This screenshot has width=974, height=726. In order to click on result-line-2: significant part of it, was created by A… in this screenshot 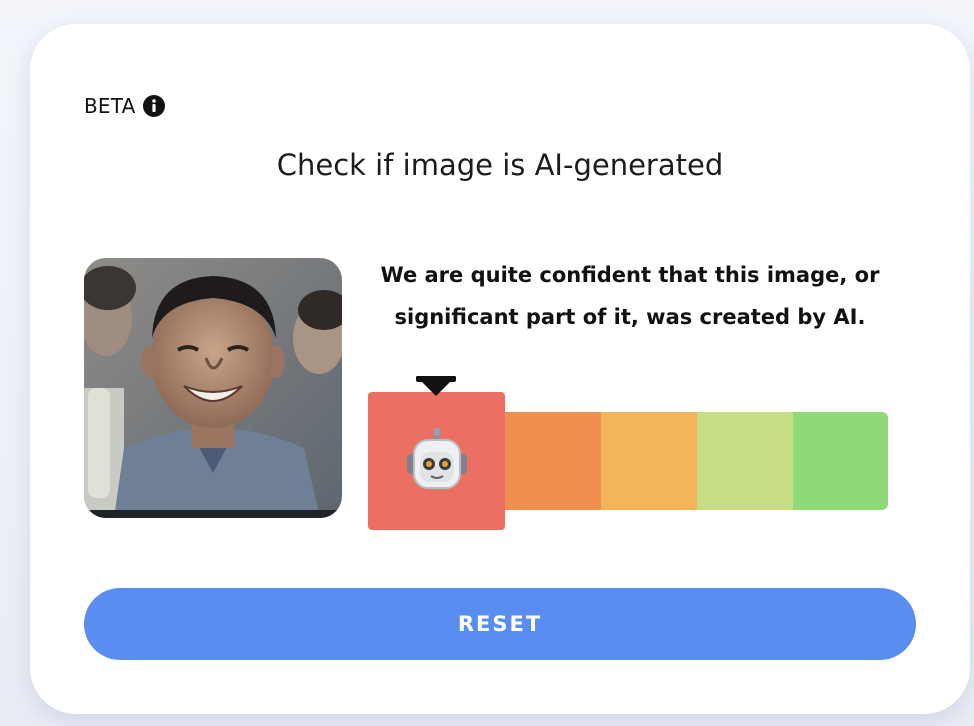, I will do `click(630, 317)`.